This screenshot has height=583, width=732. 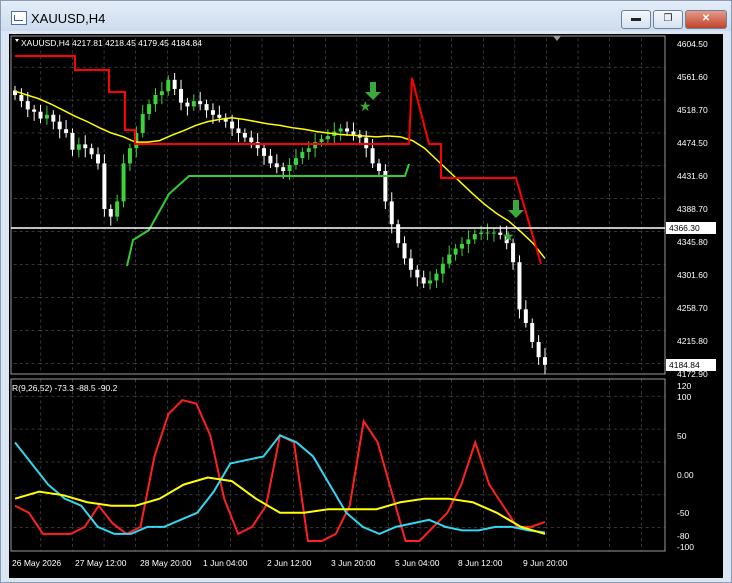 I want to click on close-button: ✕, so click(x=706, y=19).